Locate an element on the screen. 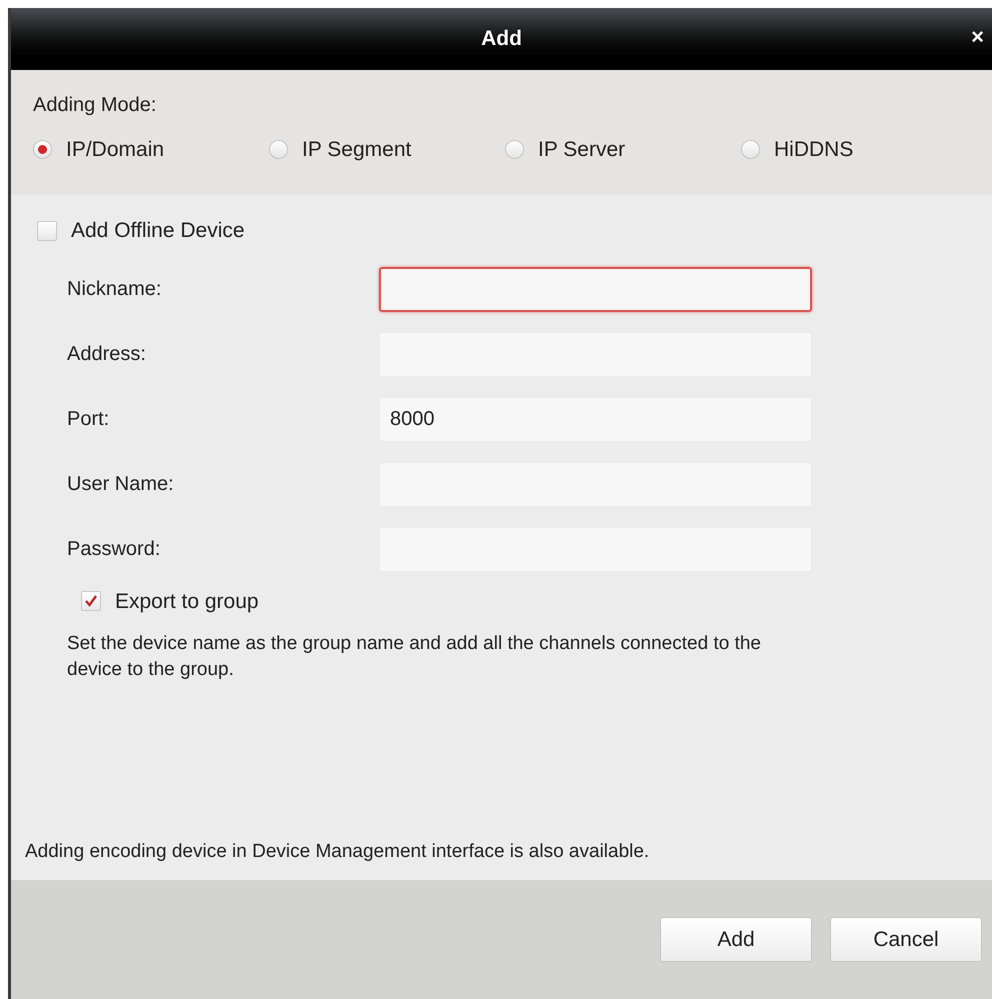 This screenshot has height=999, width=992. radio-option: IP Server is located at coordinates (623, 150).